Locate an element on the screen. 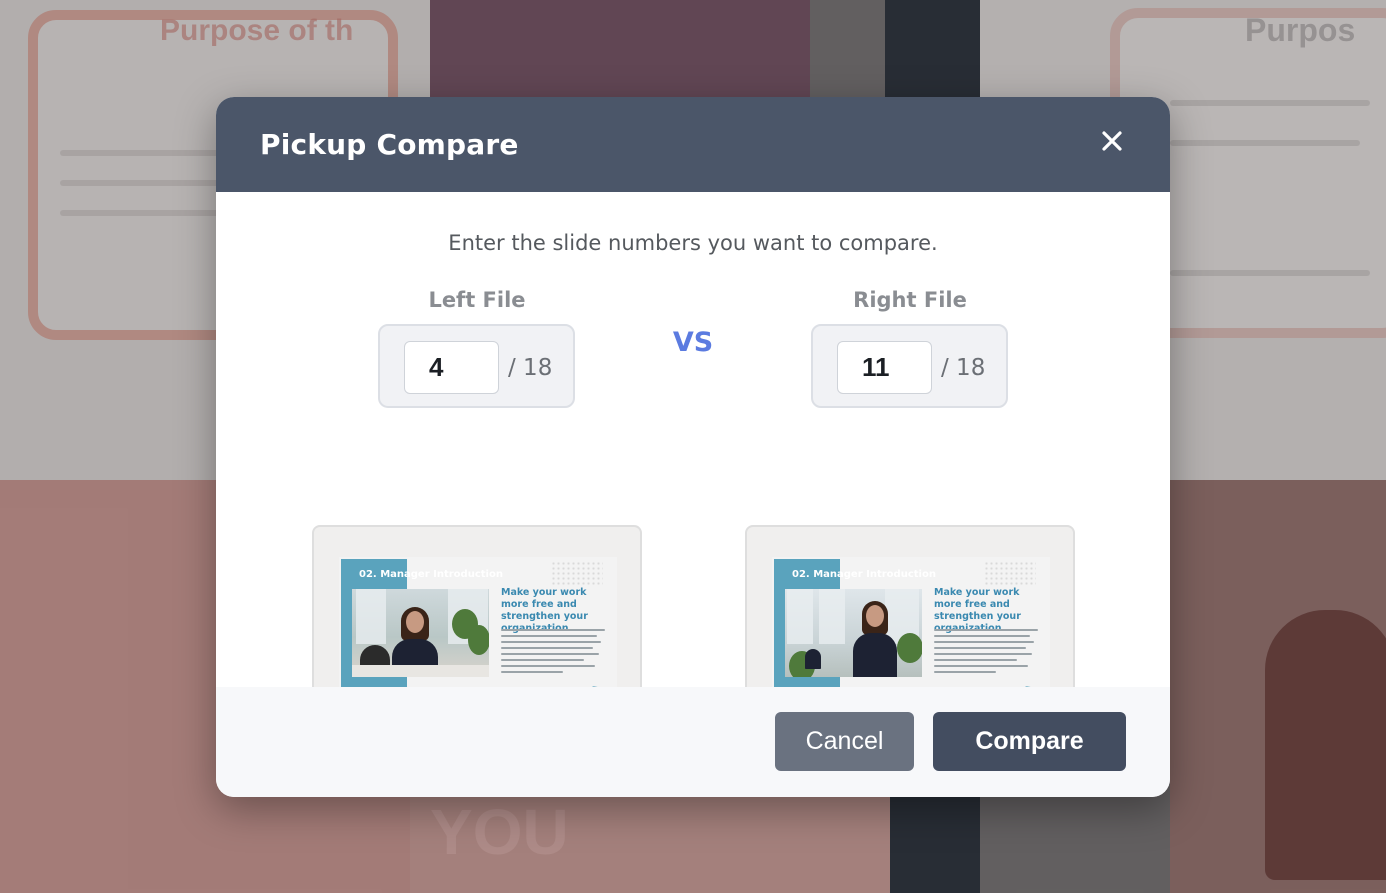 The width and height of the screenshot is (1386, 893). compare-button: Compare is located at coordinates (1029, 741).